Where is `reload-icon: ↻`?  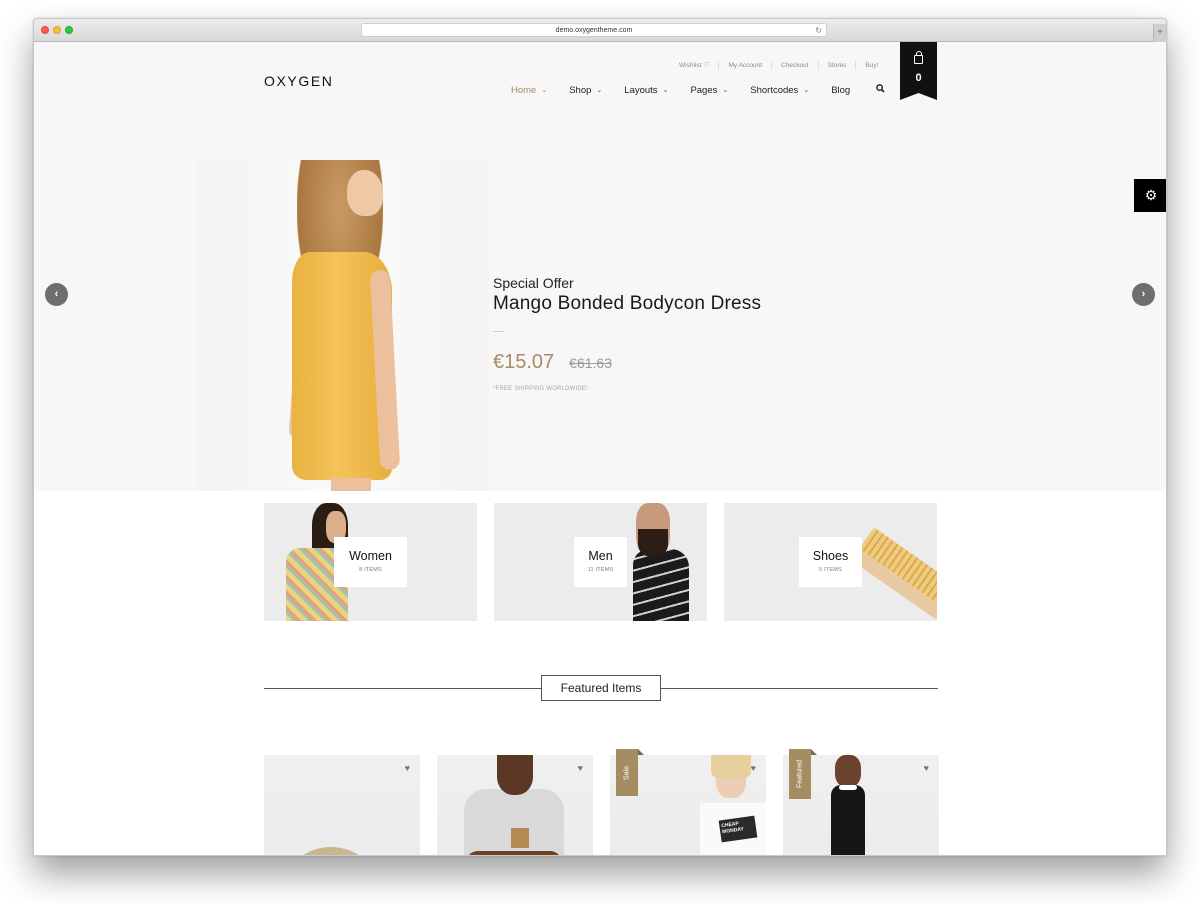
reload-icon: ↻ is located at coordinates (818, 30).